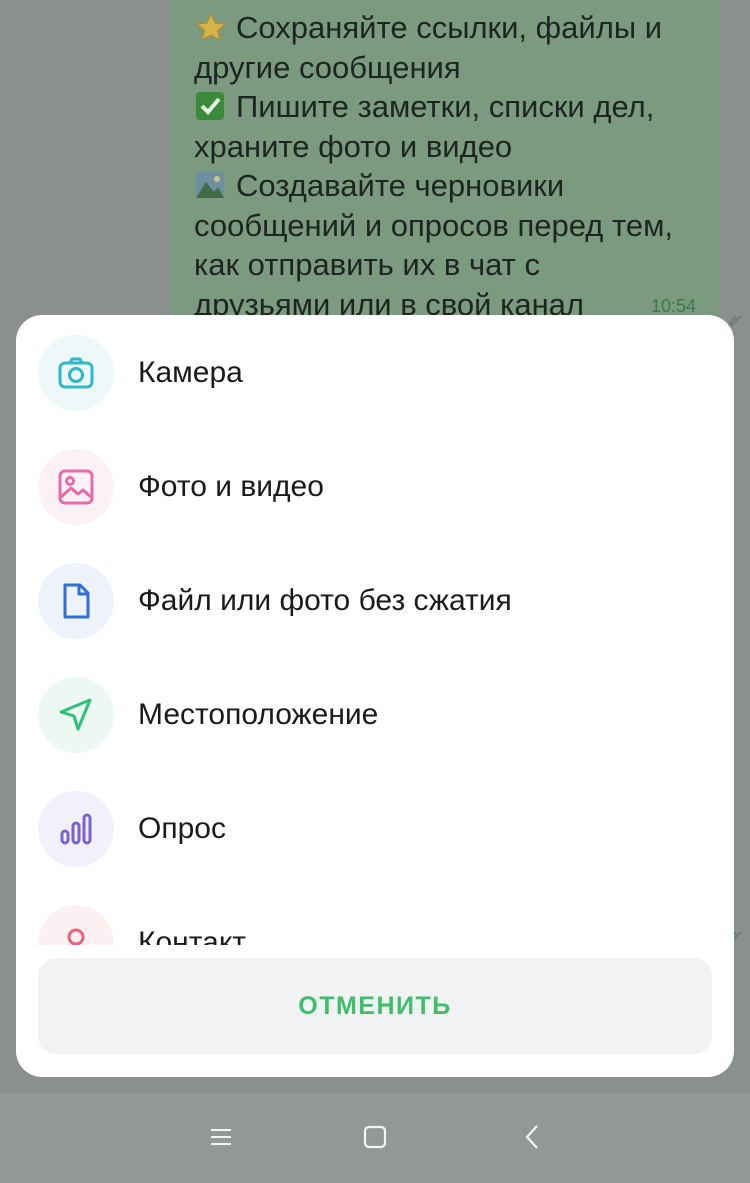  What do you see at coordinates (76, 601) in the screenshot?
I see `file-icon` at bounding box center [76, 601].